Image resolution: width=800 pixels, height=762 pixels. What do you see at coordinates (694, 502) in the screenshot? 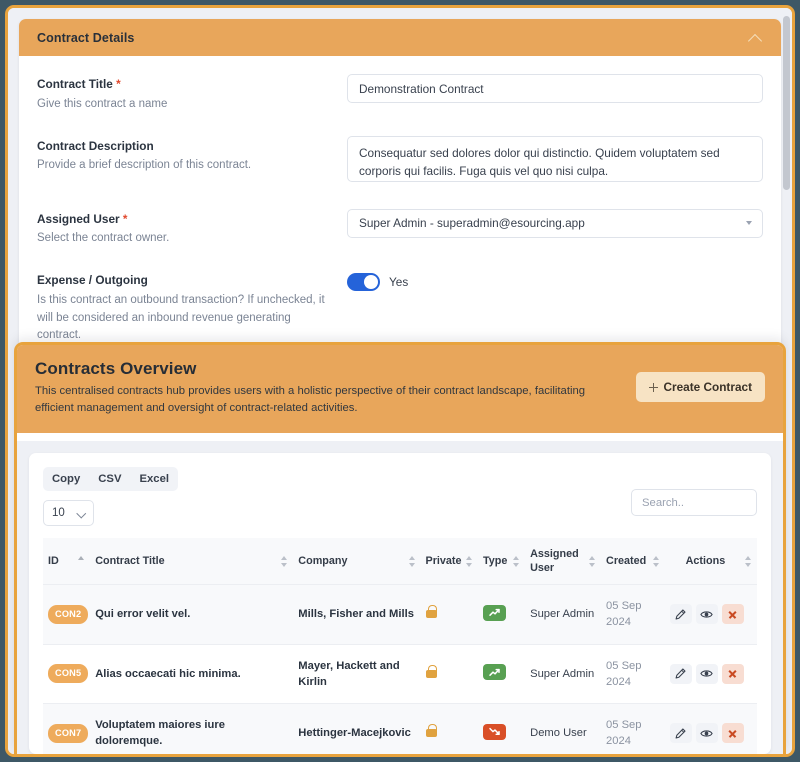
I see `search-input` at bounding box center [694, 502].